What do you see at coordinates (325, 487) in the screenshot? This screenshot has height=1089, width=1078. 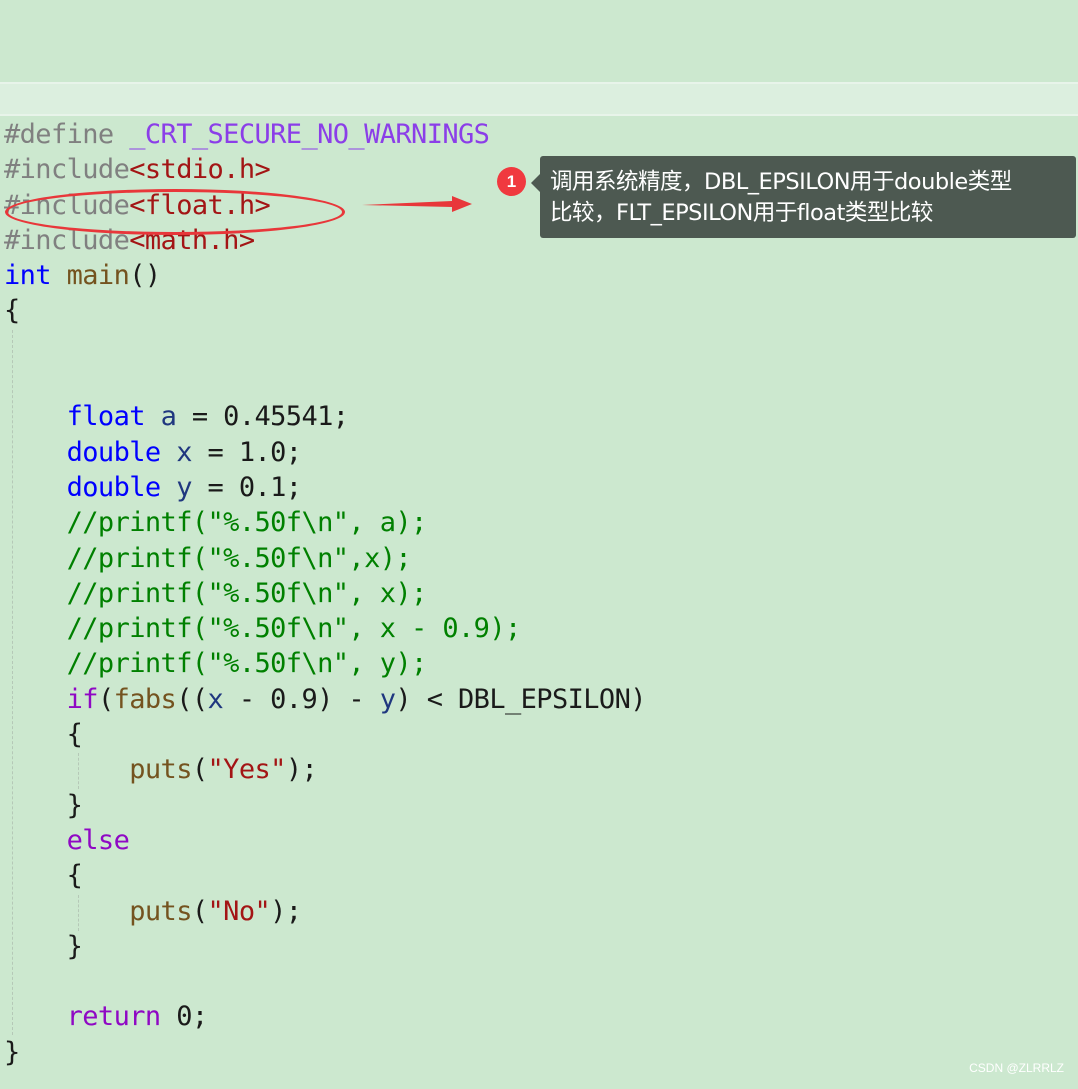 I see `code-line: double y = 0.1;` at bounding box center [325, 487].